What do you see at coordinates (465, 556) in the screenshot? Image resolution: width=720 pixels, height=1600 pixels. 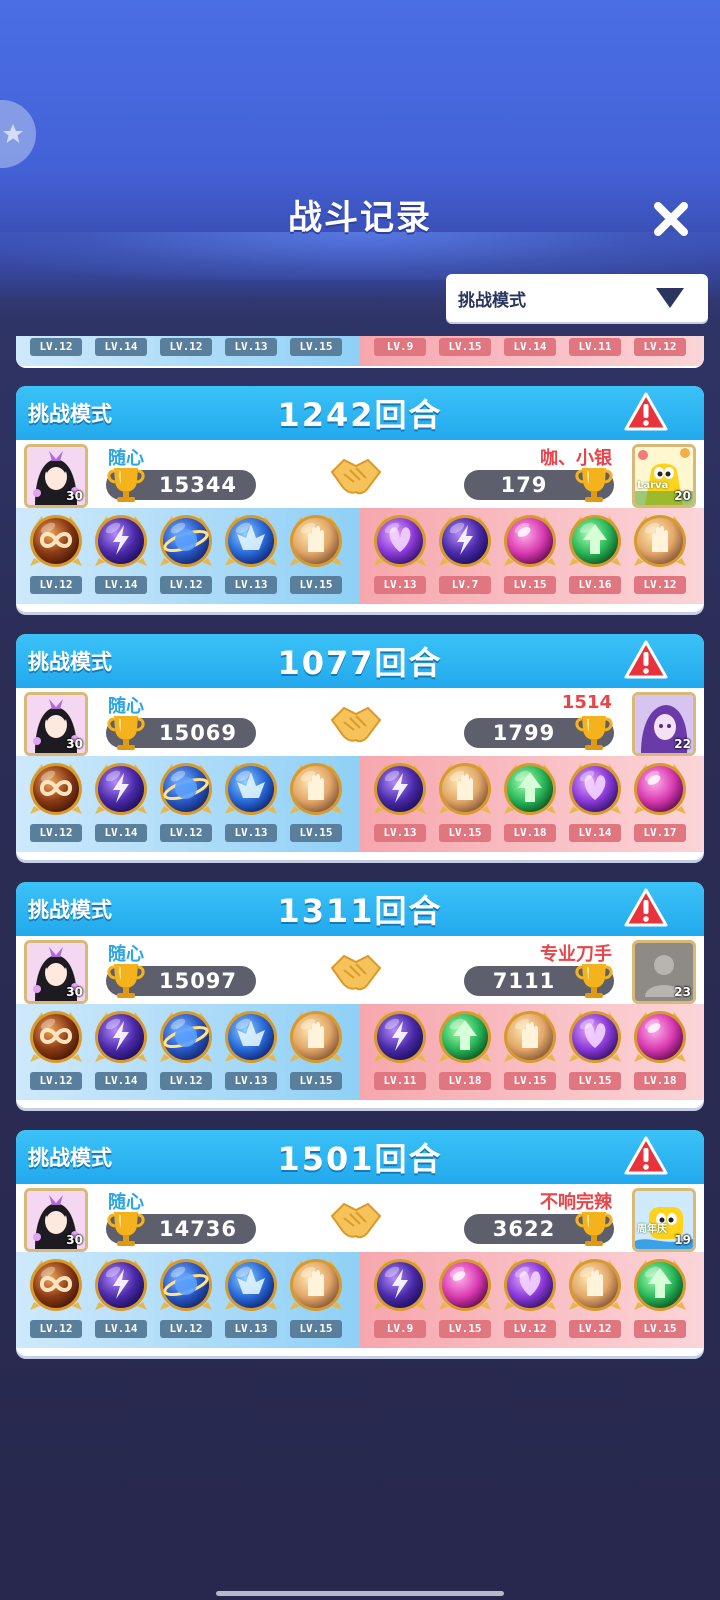 I see `right-pet: LV.7` at bounding box center [465, 556].